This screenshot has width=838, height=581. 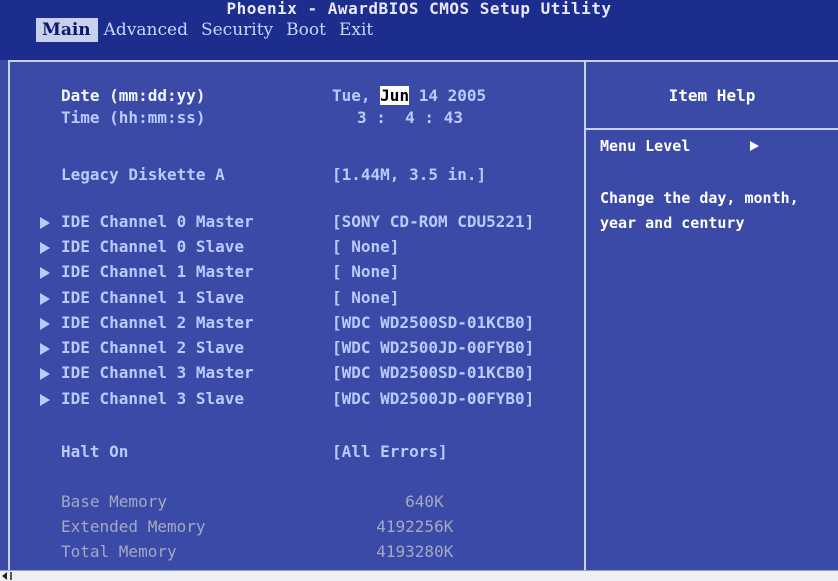 What do you see at coordinates (292, 272) in the screenshot?
I see `ide-row: IDE Channel 1 Master [ None]` at bounding box center [292, 272].